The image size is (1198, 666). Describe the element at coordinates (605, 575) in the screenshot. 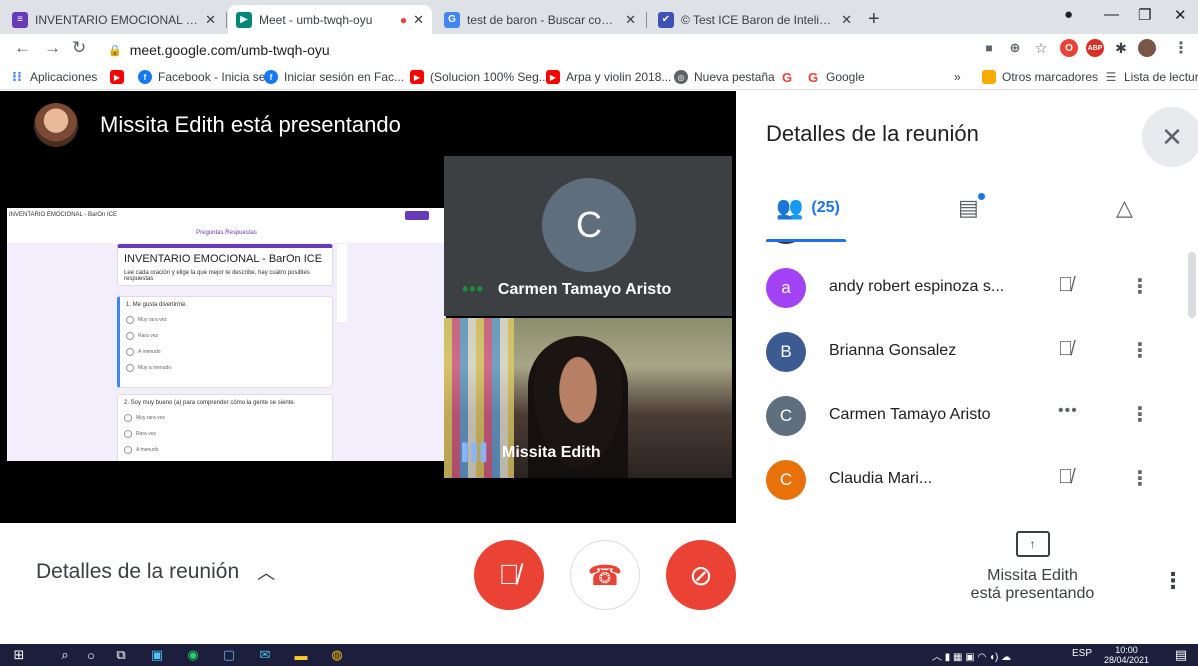

I see `leave-call-button: ☎` at that location.